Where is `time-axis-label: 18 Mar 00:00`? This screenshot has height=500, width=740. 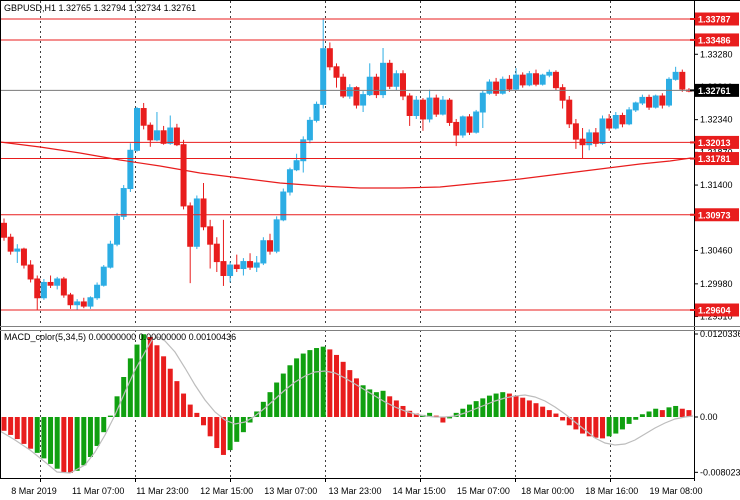
time-axis-label: 18 Mar 00:00 is located at coordinates (547, 491).